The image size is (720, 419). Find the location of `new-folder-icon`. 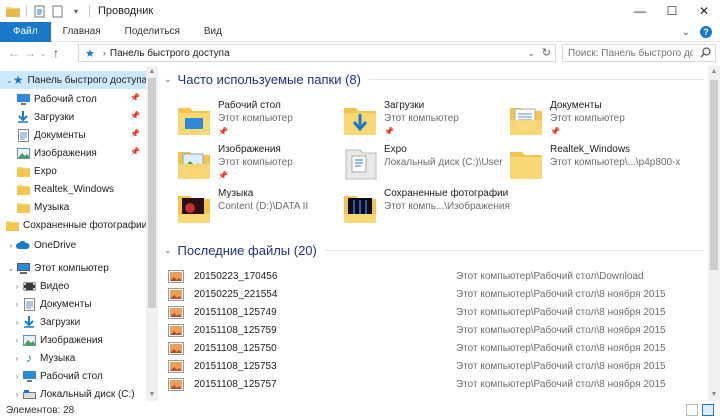

new-folder-icon is located at coordinates (58, 11).